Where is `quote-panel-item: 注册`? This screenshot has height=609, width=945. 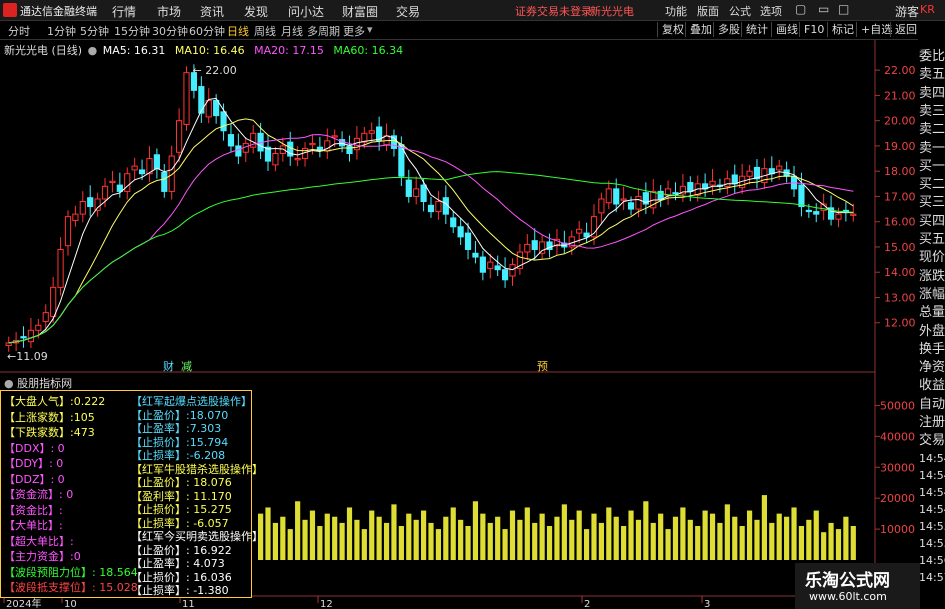 quote-panel-item: 注册 is located at coordinates (932, 420).